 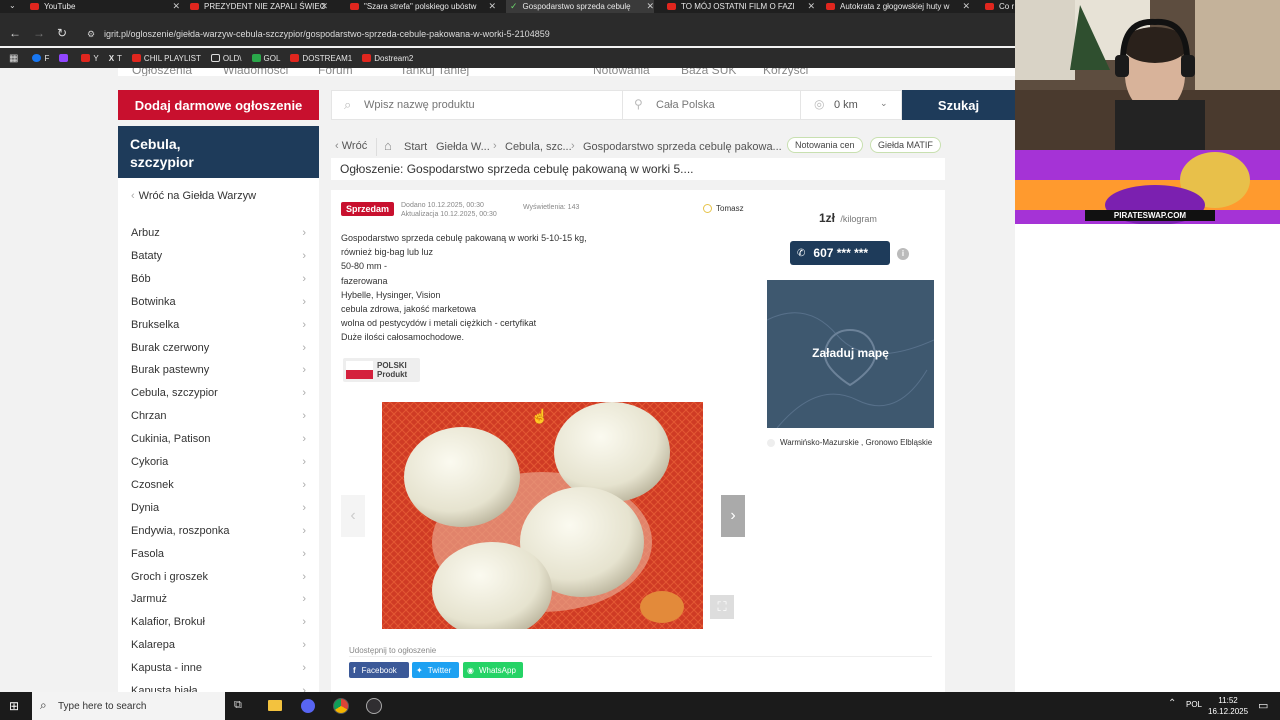 What do you see at coordinates (14, 706) in the screenshot?
I see `windows-start-icon: ⊞` at bounding box center [14, 706].